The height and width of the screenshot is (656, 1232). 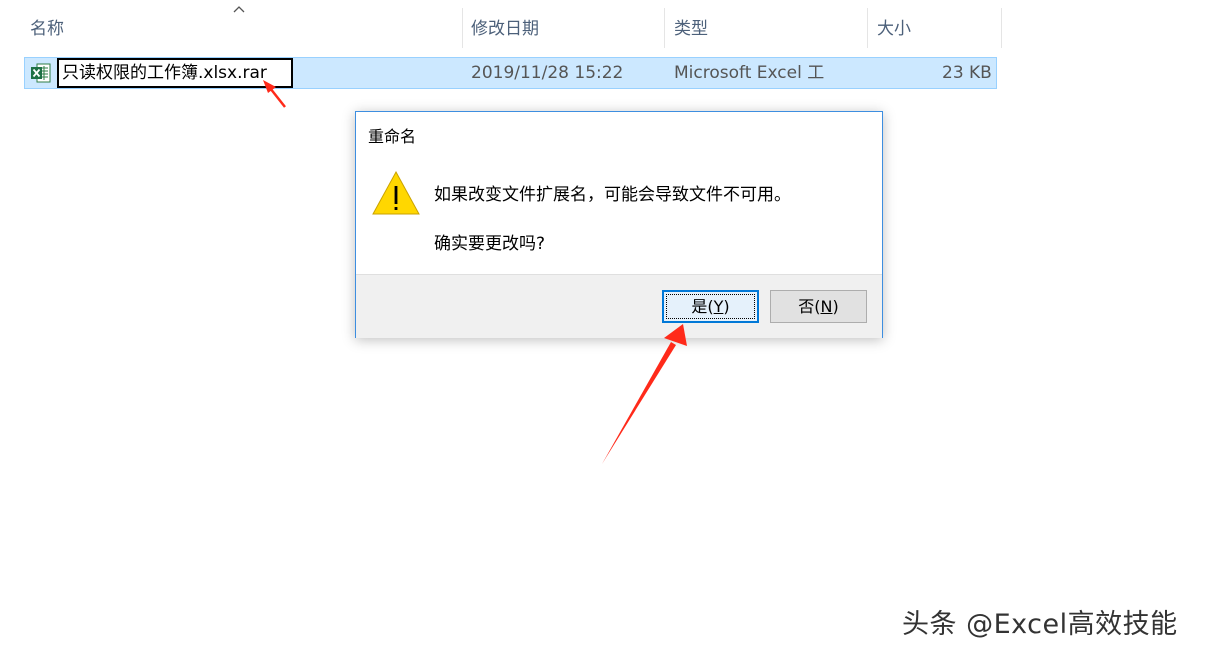 I want to click on watermark: 头条 @Excel高效技能, so click(x=1040, y=624).